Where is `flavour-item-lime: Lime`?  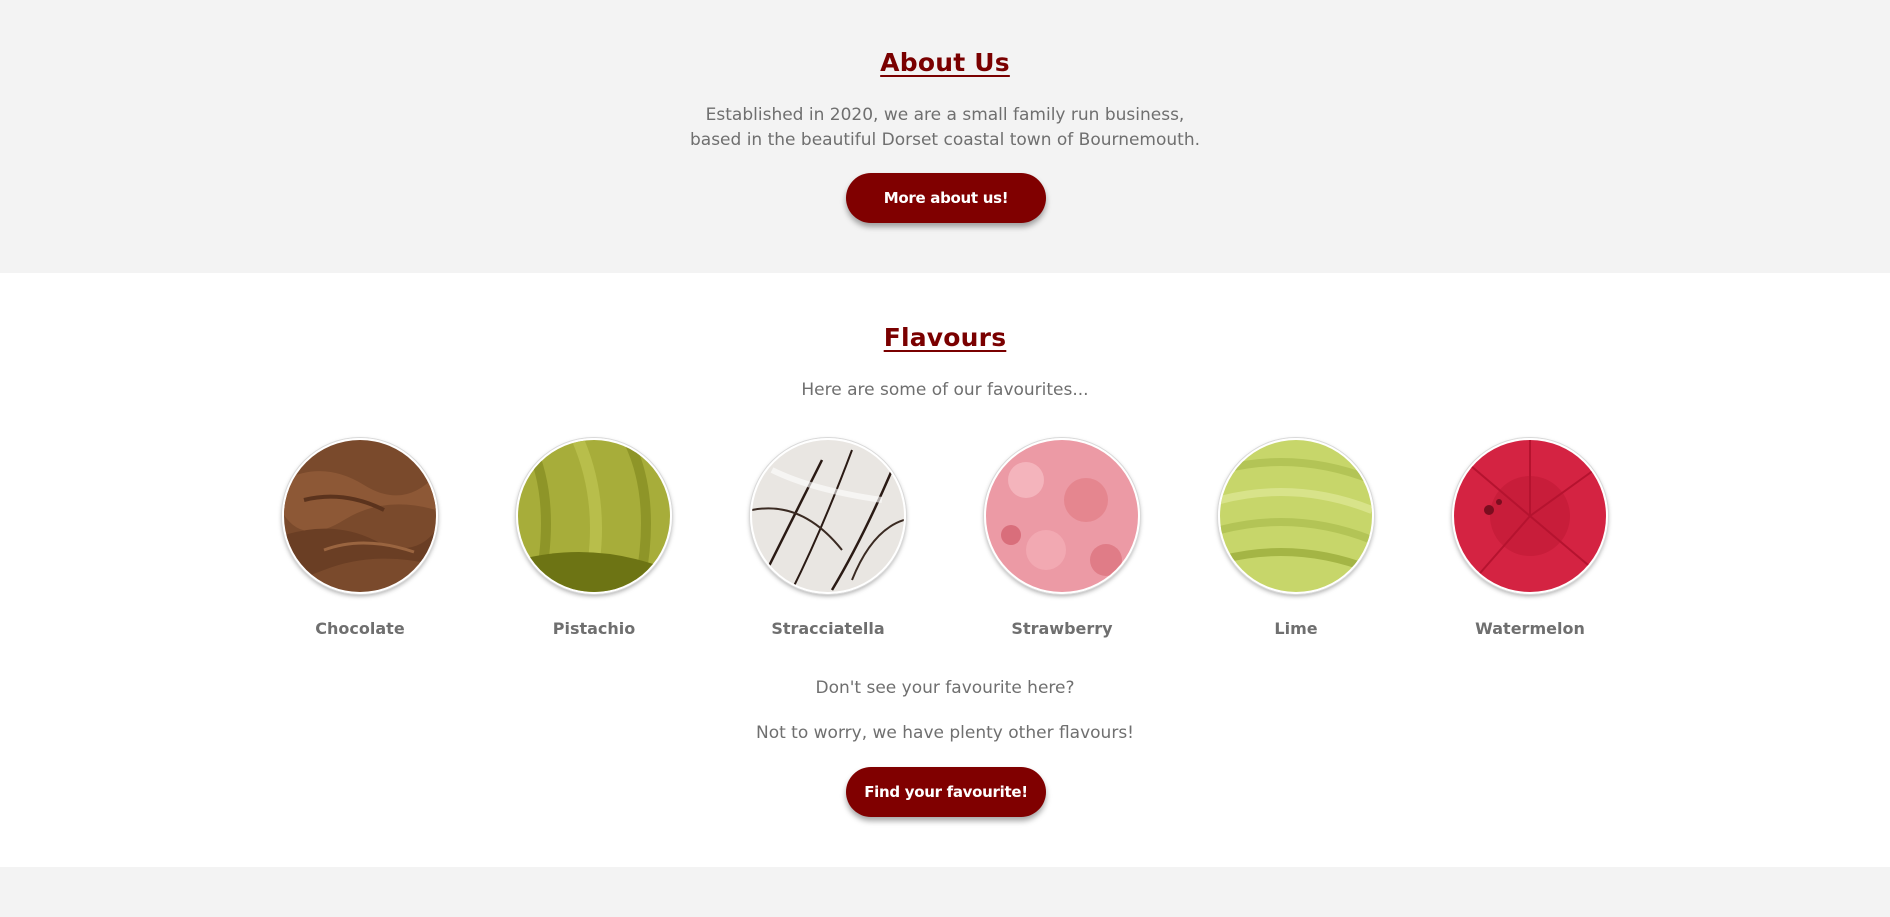 flavour-item-lime: Lime is located at coordinates (1296, 538).